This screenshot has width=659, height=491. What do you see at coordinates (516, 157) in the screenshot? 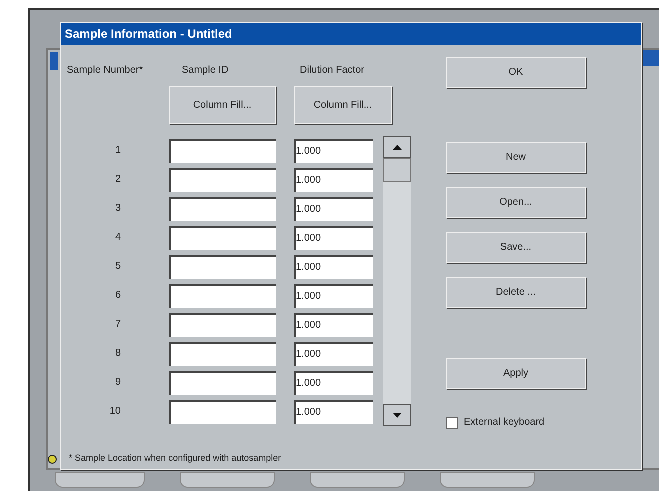
I see `file-button: New` at bounding box center [516, 157].